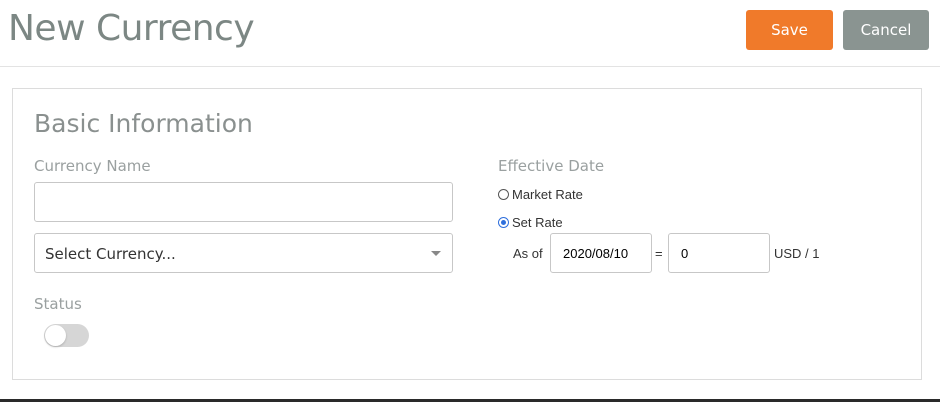  I want to click on radio-set-rate: Set Rate, so click(530, 222).